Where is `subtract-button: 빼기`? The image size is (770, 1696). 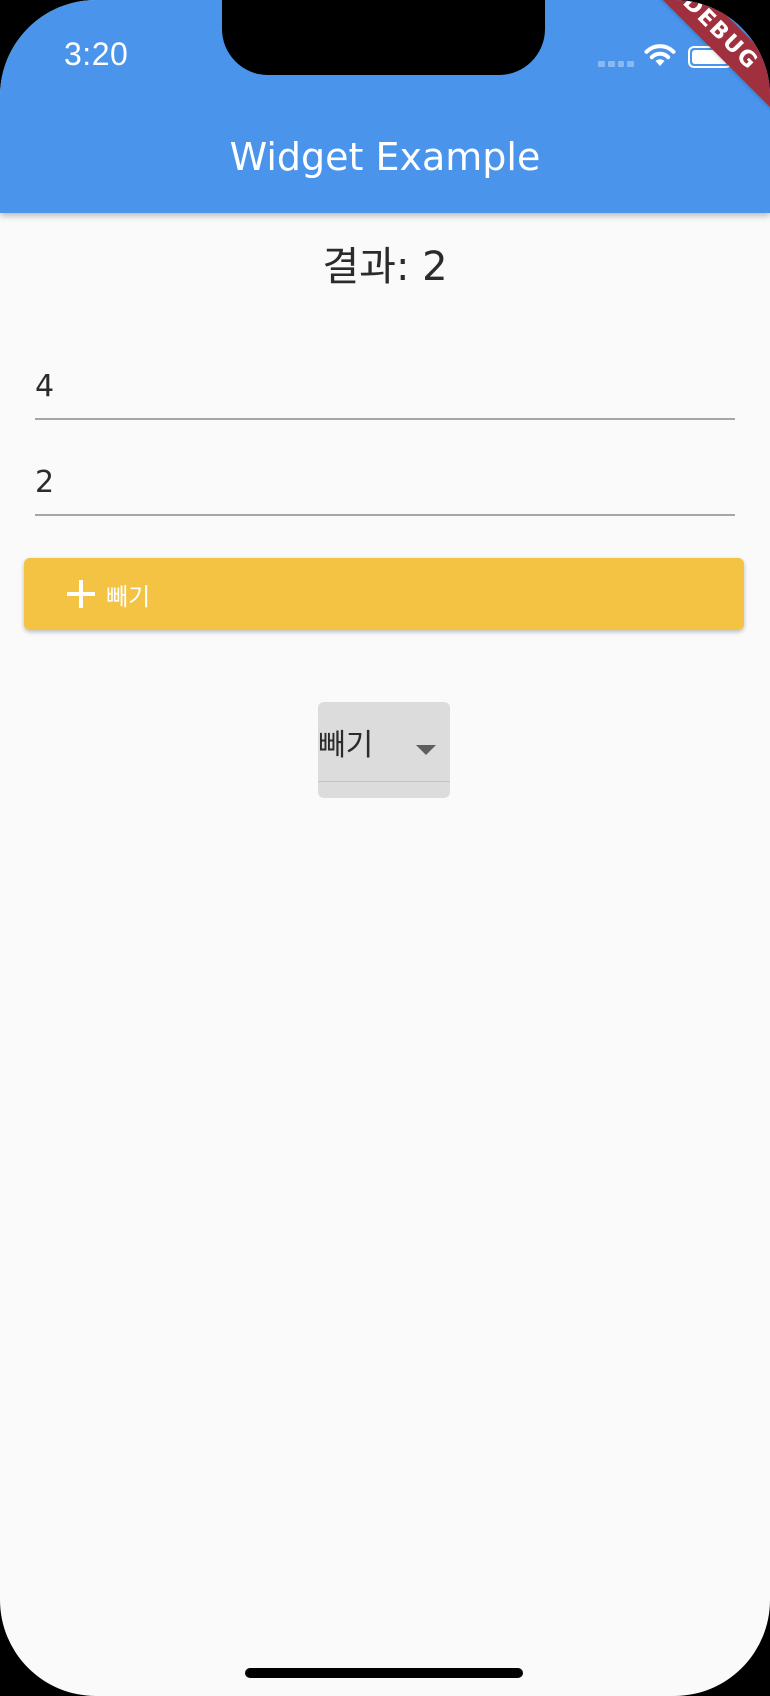 subtract-button: 빼기 is located at coordinates (384, 594).